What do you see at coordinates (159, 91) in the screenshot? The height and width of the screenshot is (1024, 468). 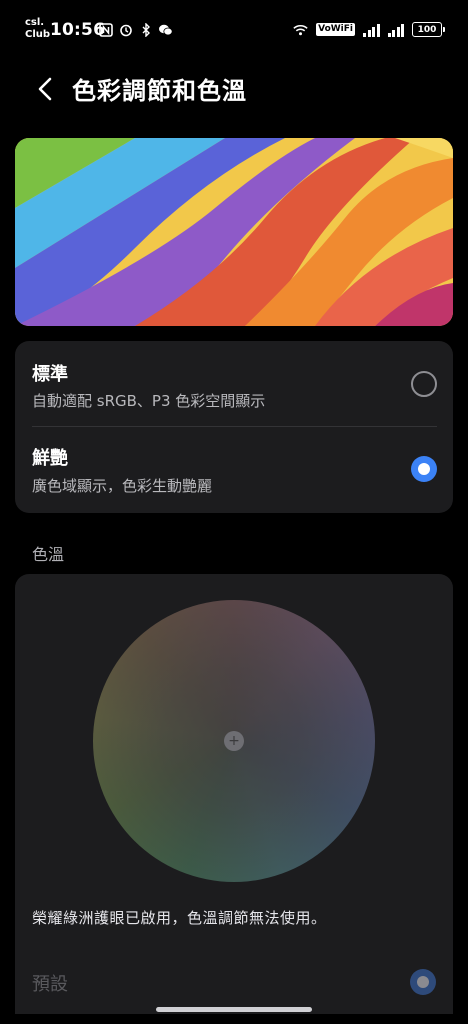 I see `page-title: 色彩調節和色溫` at bounding box center [159, 91].